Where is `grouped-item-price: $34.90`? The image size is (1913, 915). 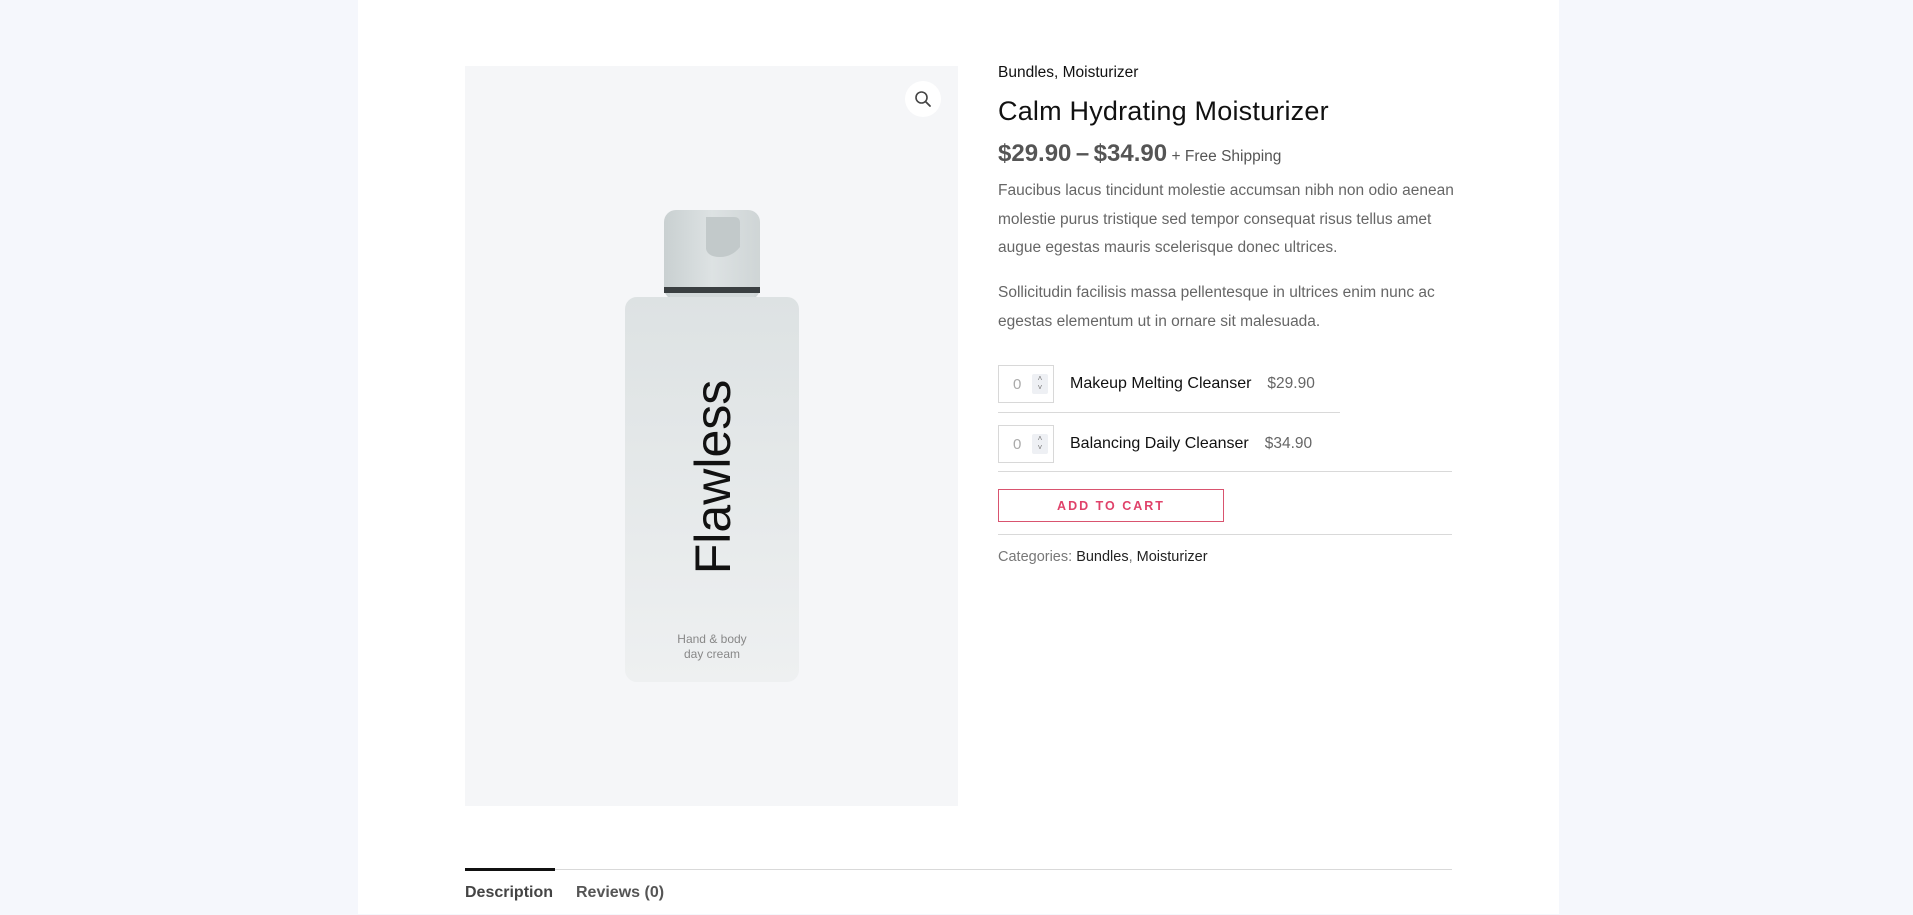 grouped-item-price: $34.90 is located at coordinates (1288, 443).